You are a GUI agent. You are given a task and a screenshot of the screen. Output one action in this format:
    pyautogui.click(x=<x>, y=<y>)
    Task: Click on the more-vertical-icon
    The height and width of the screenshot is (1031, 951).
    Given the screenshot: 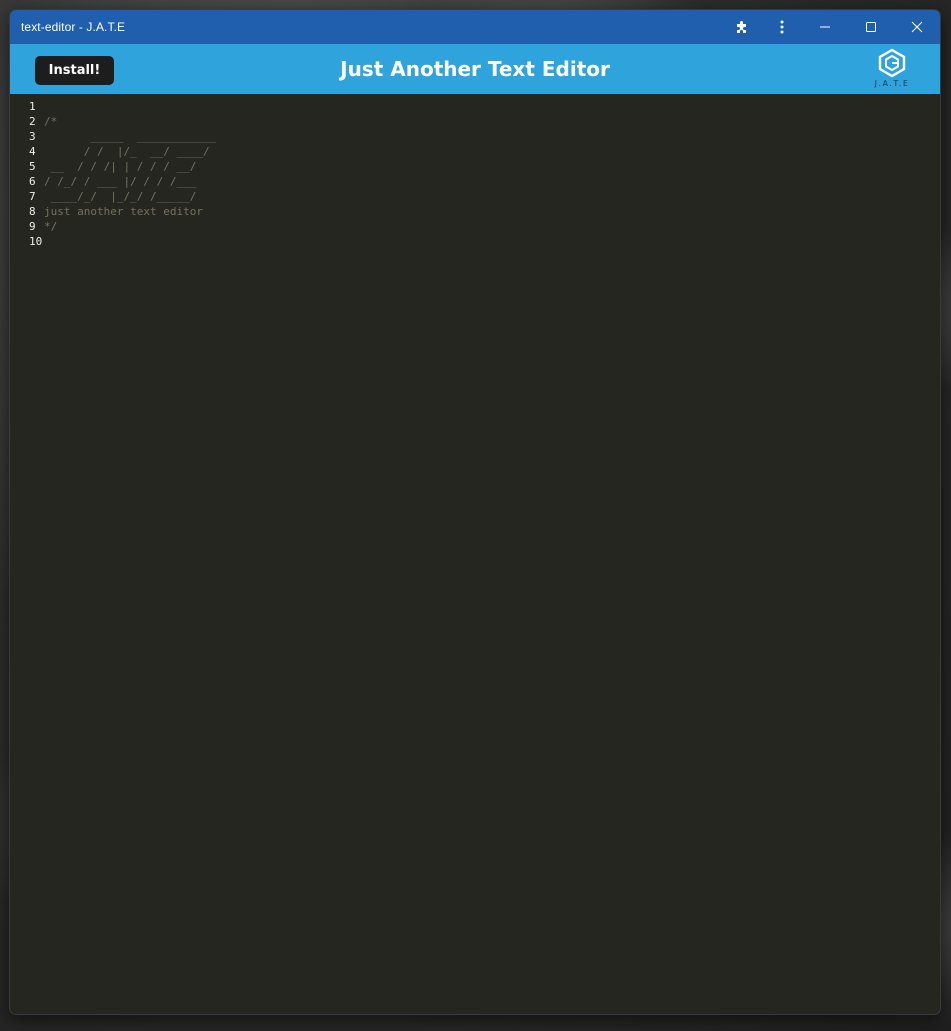 What is the action you would take?
    pyautogui.click(x=782, y=27)
    